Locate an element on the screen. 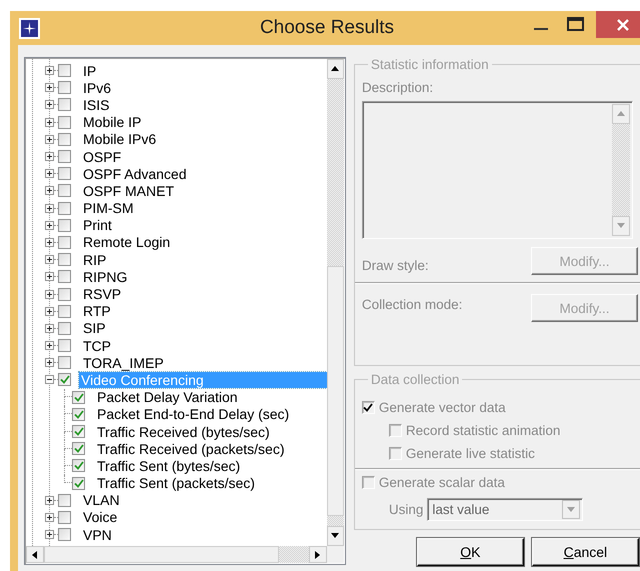 The height and width of the screenshot is (571, 640). tree-item: OSPF MANET is located at coordinates (128, 190).